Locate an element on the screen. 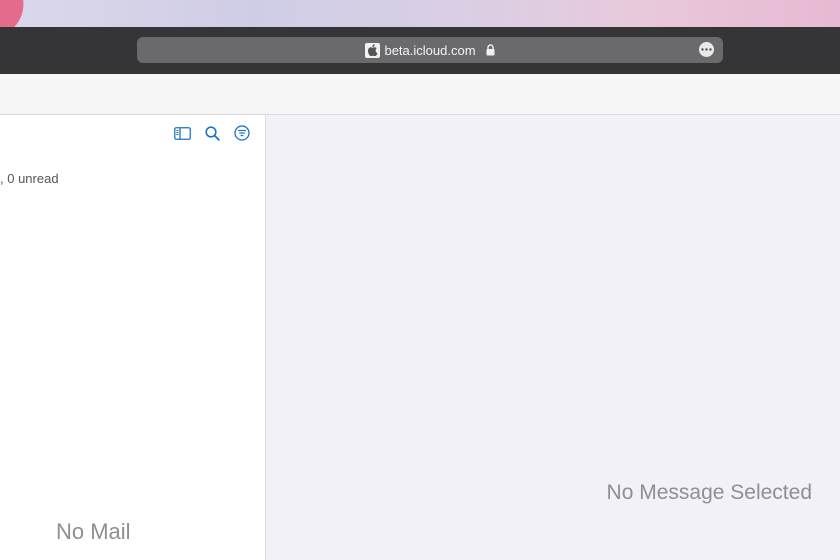 The image size is (840, 560). ellipsis-circle-icon is located at coordinates (706, 49).